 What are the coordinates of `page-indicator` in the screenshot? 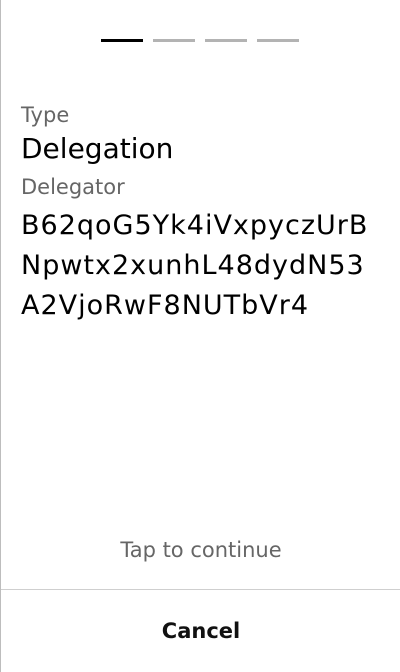 It's located at (200, 40).